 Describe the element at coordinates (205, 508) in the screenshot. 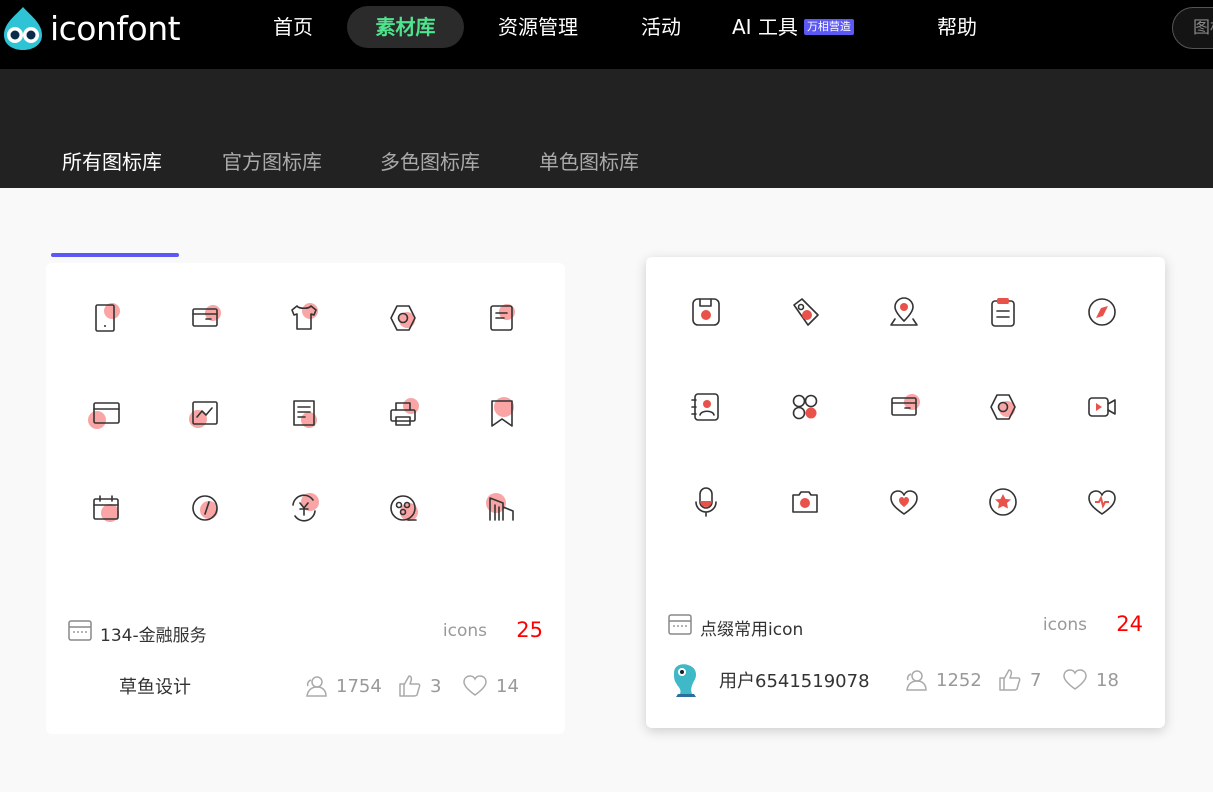

I see `gauge-icon` at that location.